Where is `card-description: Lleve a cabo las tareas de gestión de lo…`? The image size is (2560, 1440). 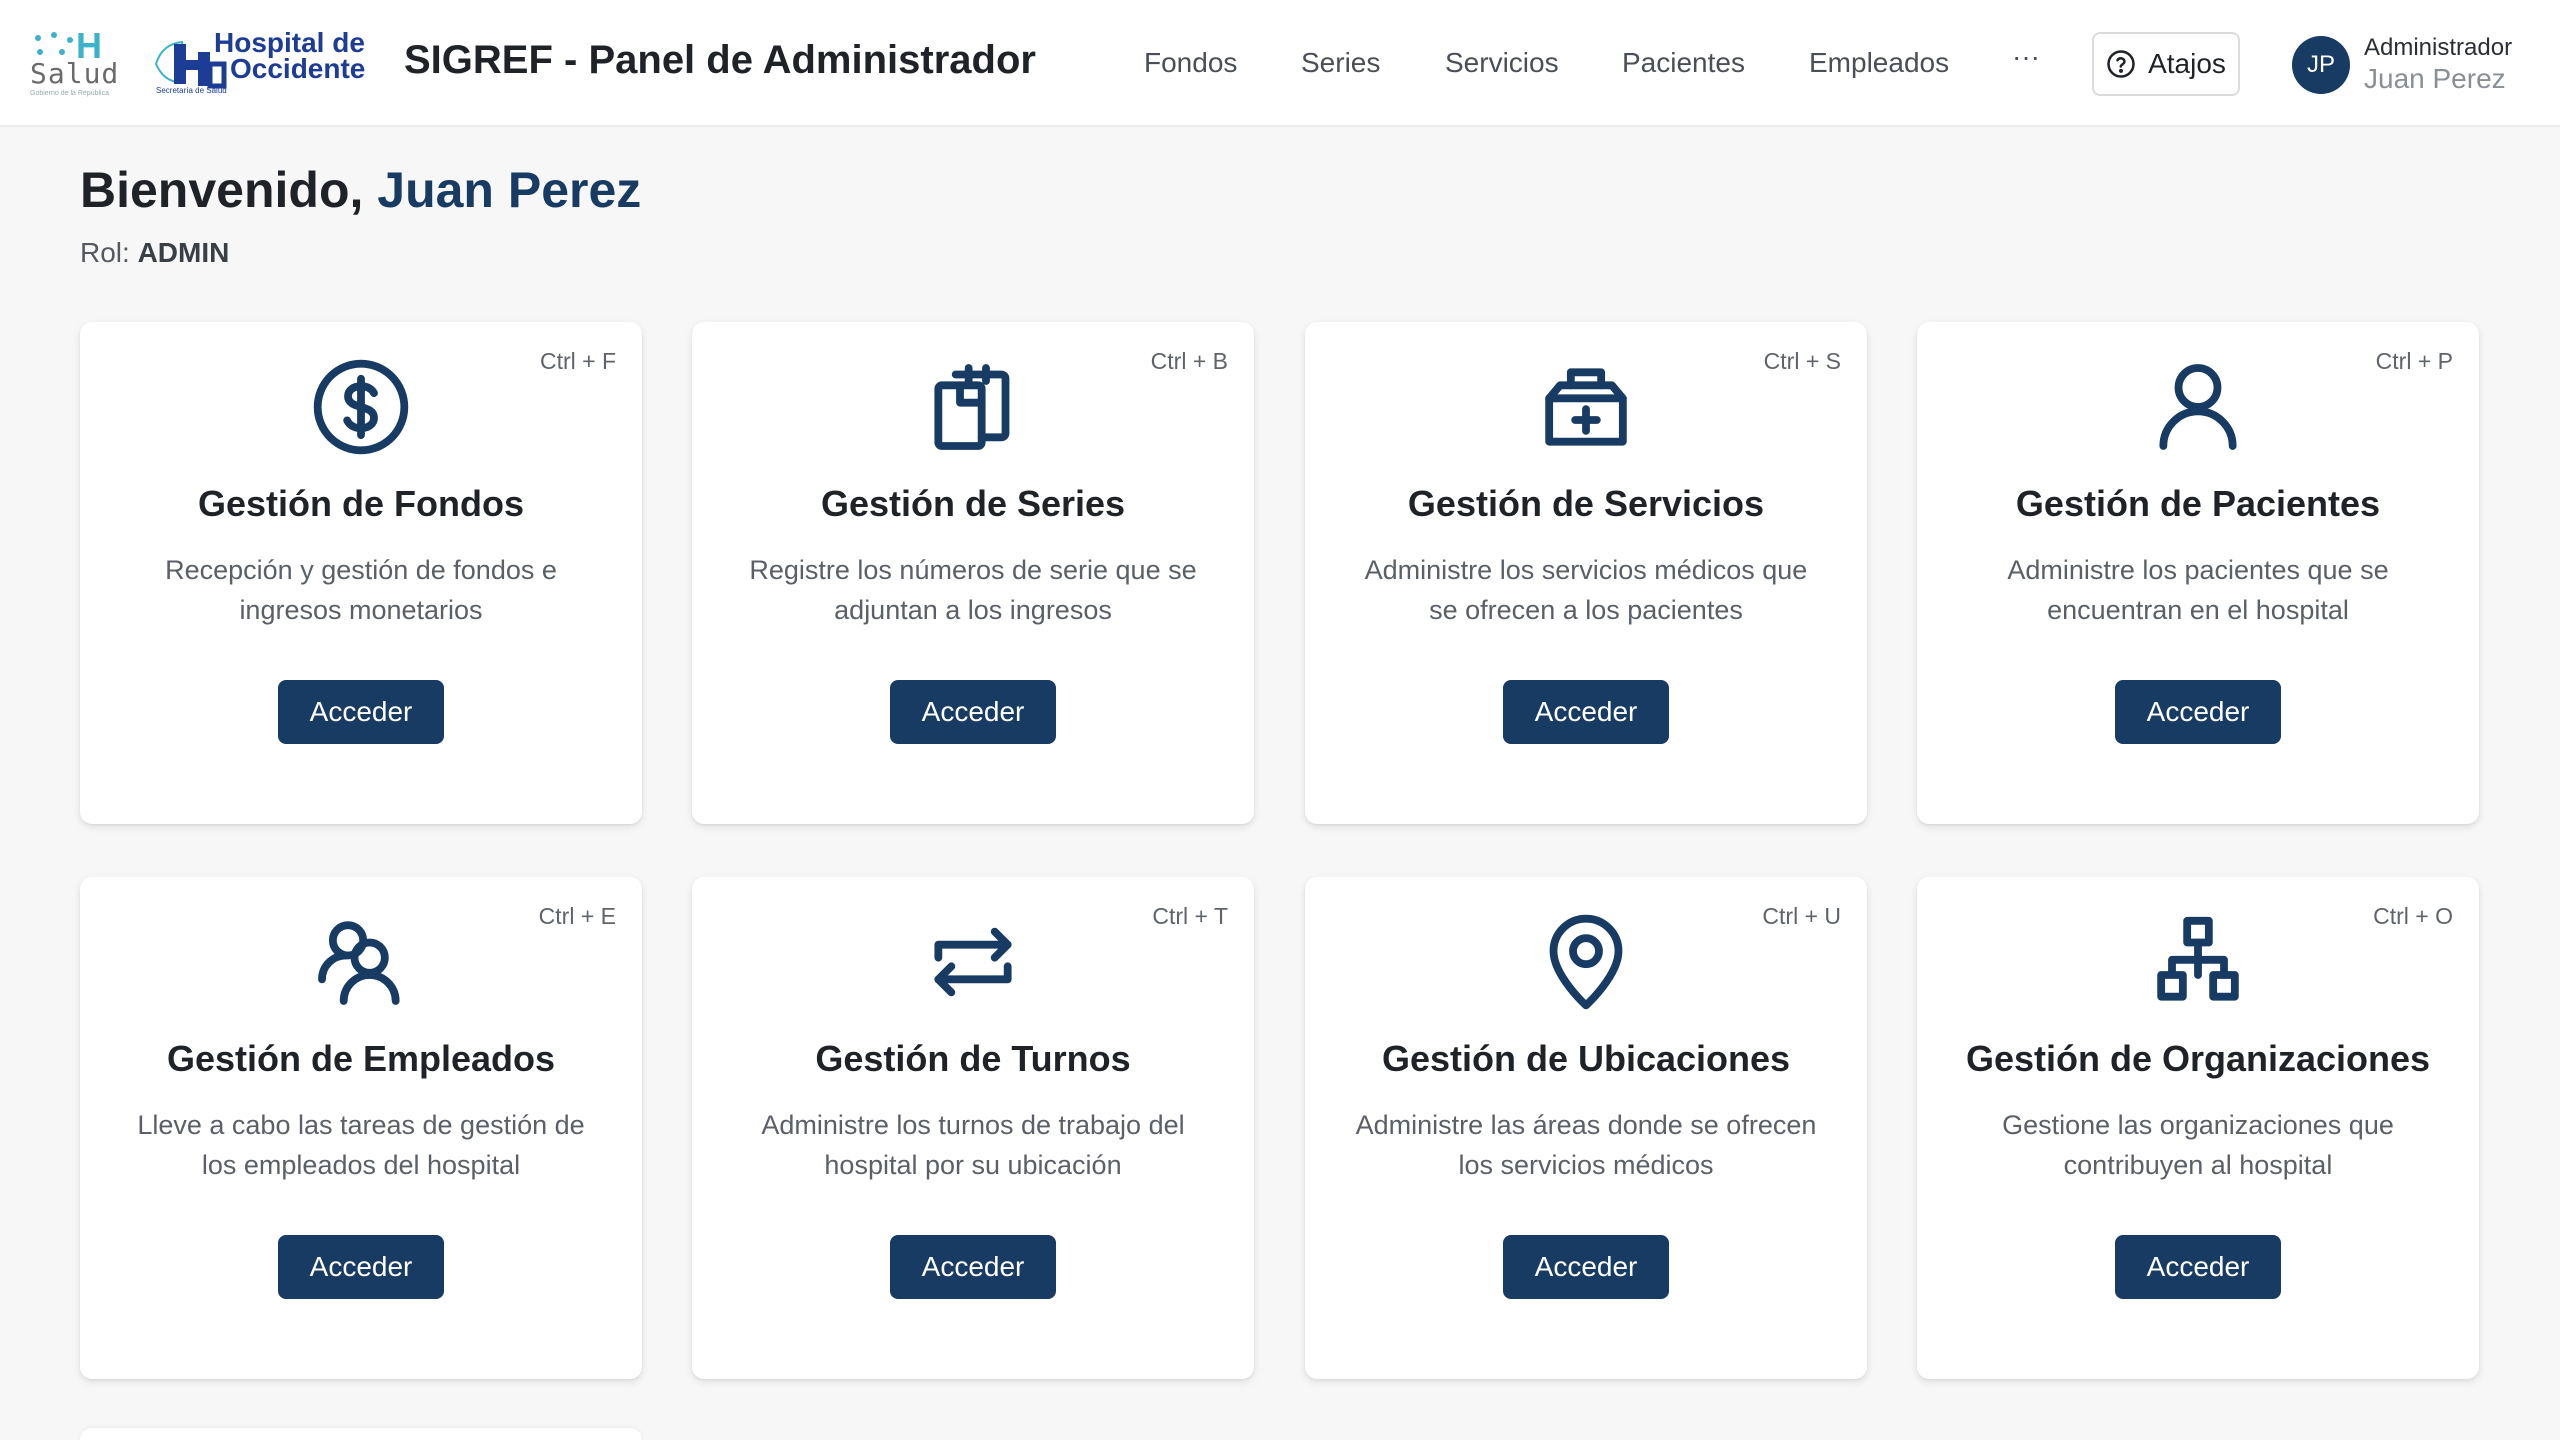
card-description: Lleve a cabo las tareas de gestión de lo… is located at coordinates (361, 1145).